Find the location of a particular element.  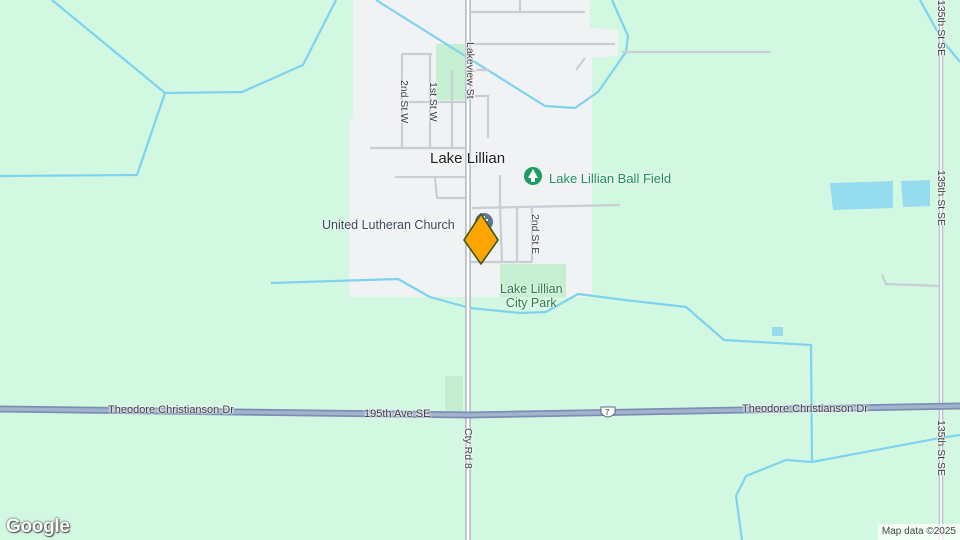

route-7-label: 7 is located at coordinates (607, 412).